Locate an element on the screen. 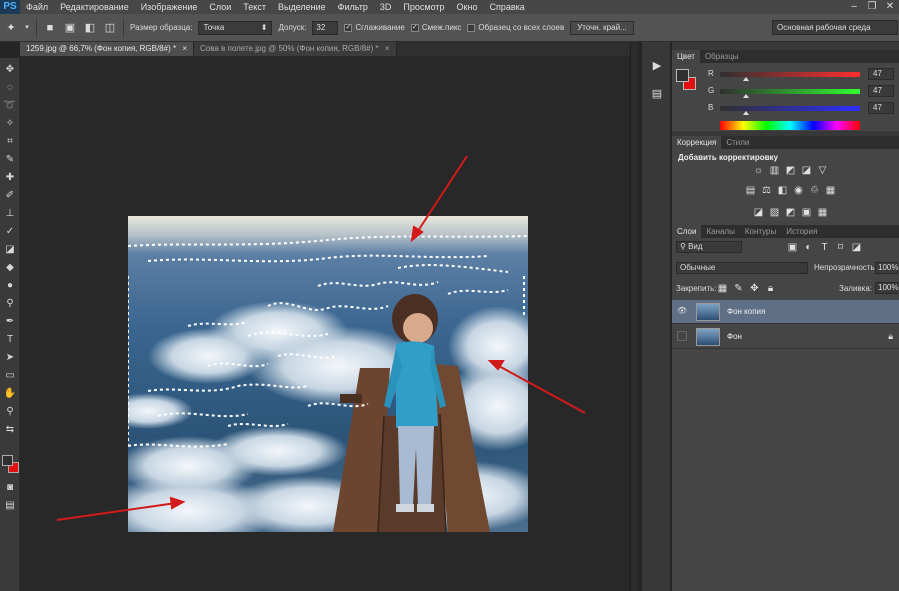  brightness-icon: ☼ is located at coordinates (758, 170).